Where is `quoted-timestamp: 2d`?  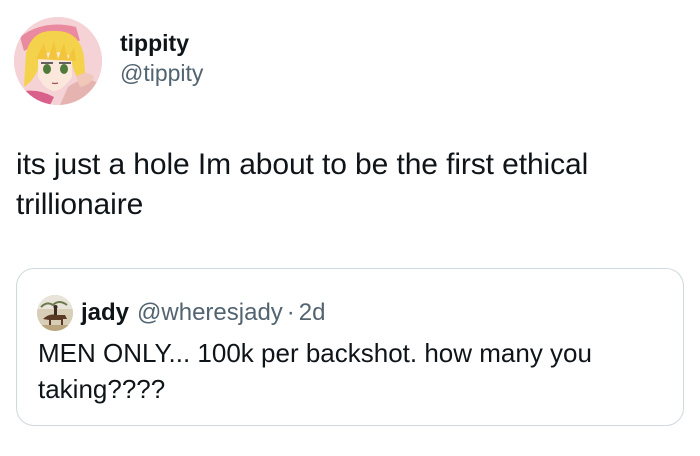
quoted-timestamp: 2d is located at coordinates (312, 313).